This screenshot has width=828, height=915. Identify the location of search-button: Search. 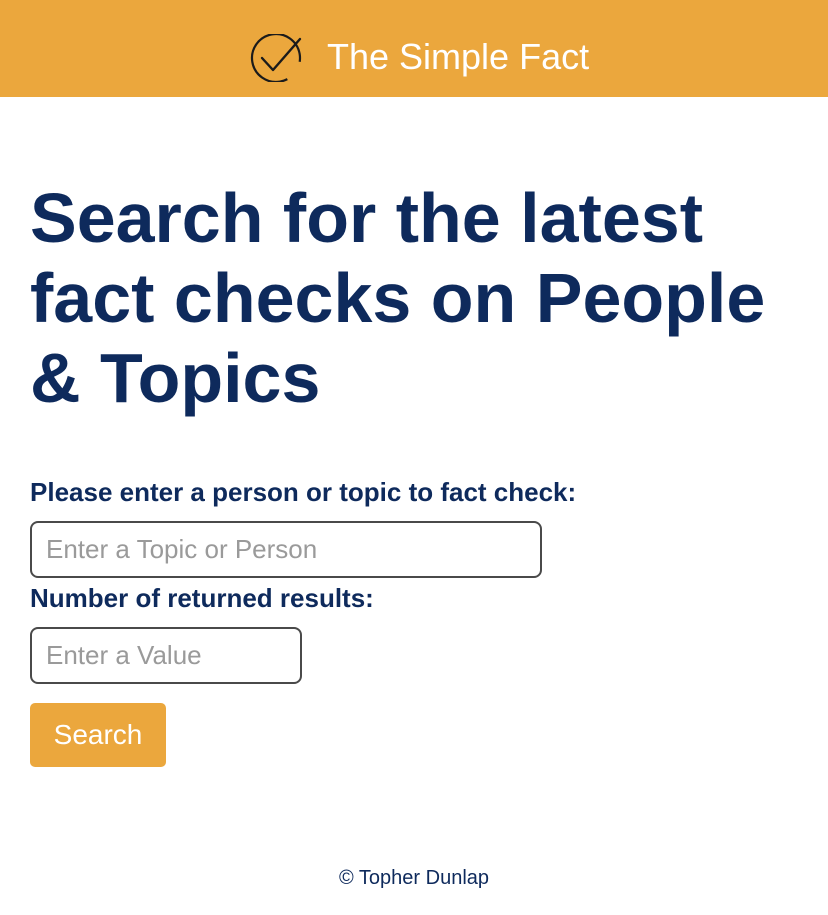
(98, 735).